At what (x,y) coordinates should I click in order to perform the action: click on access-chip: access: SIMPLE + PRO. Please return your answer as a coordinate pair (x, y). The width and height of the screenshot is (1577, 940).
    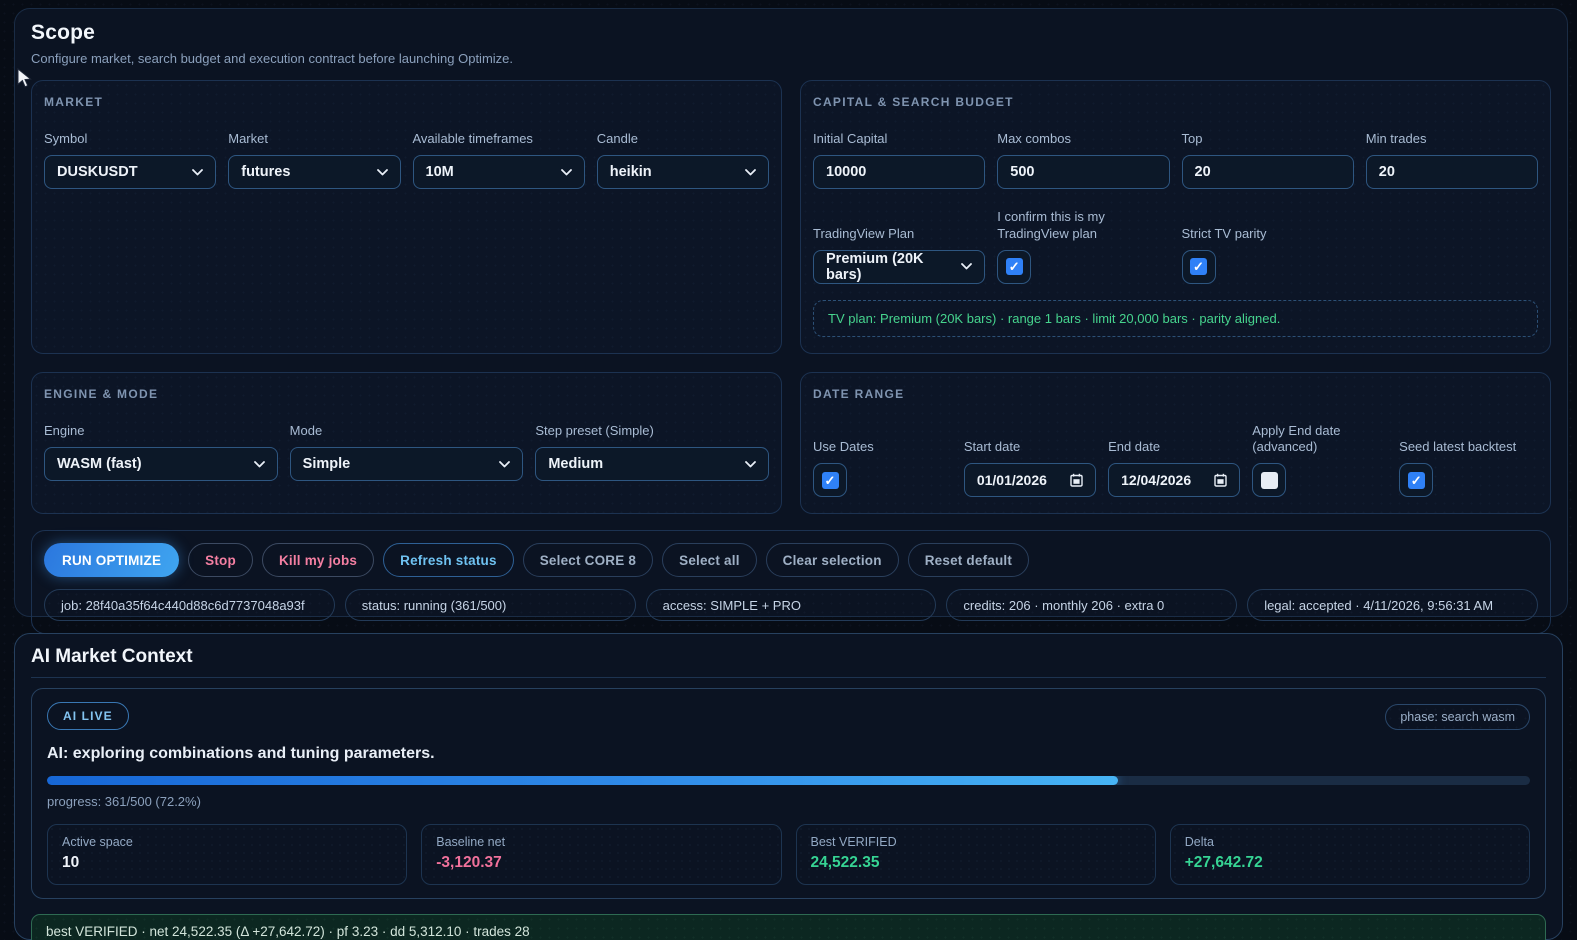
    Looking at the image, I should click on (791, 605).